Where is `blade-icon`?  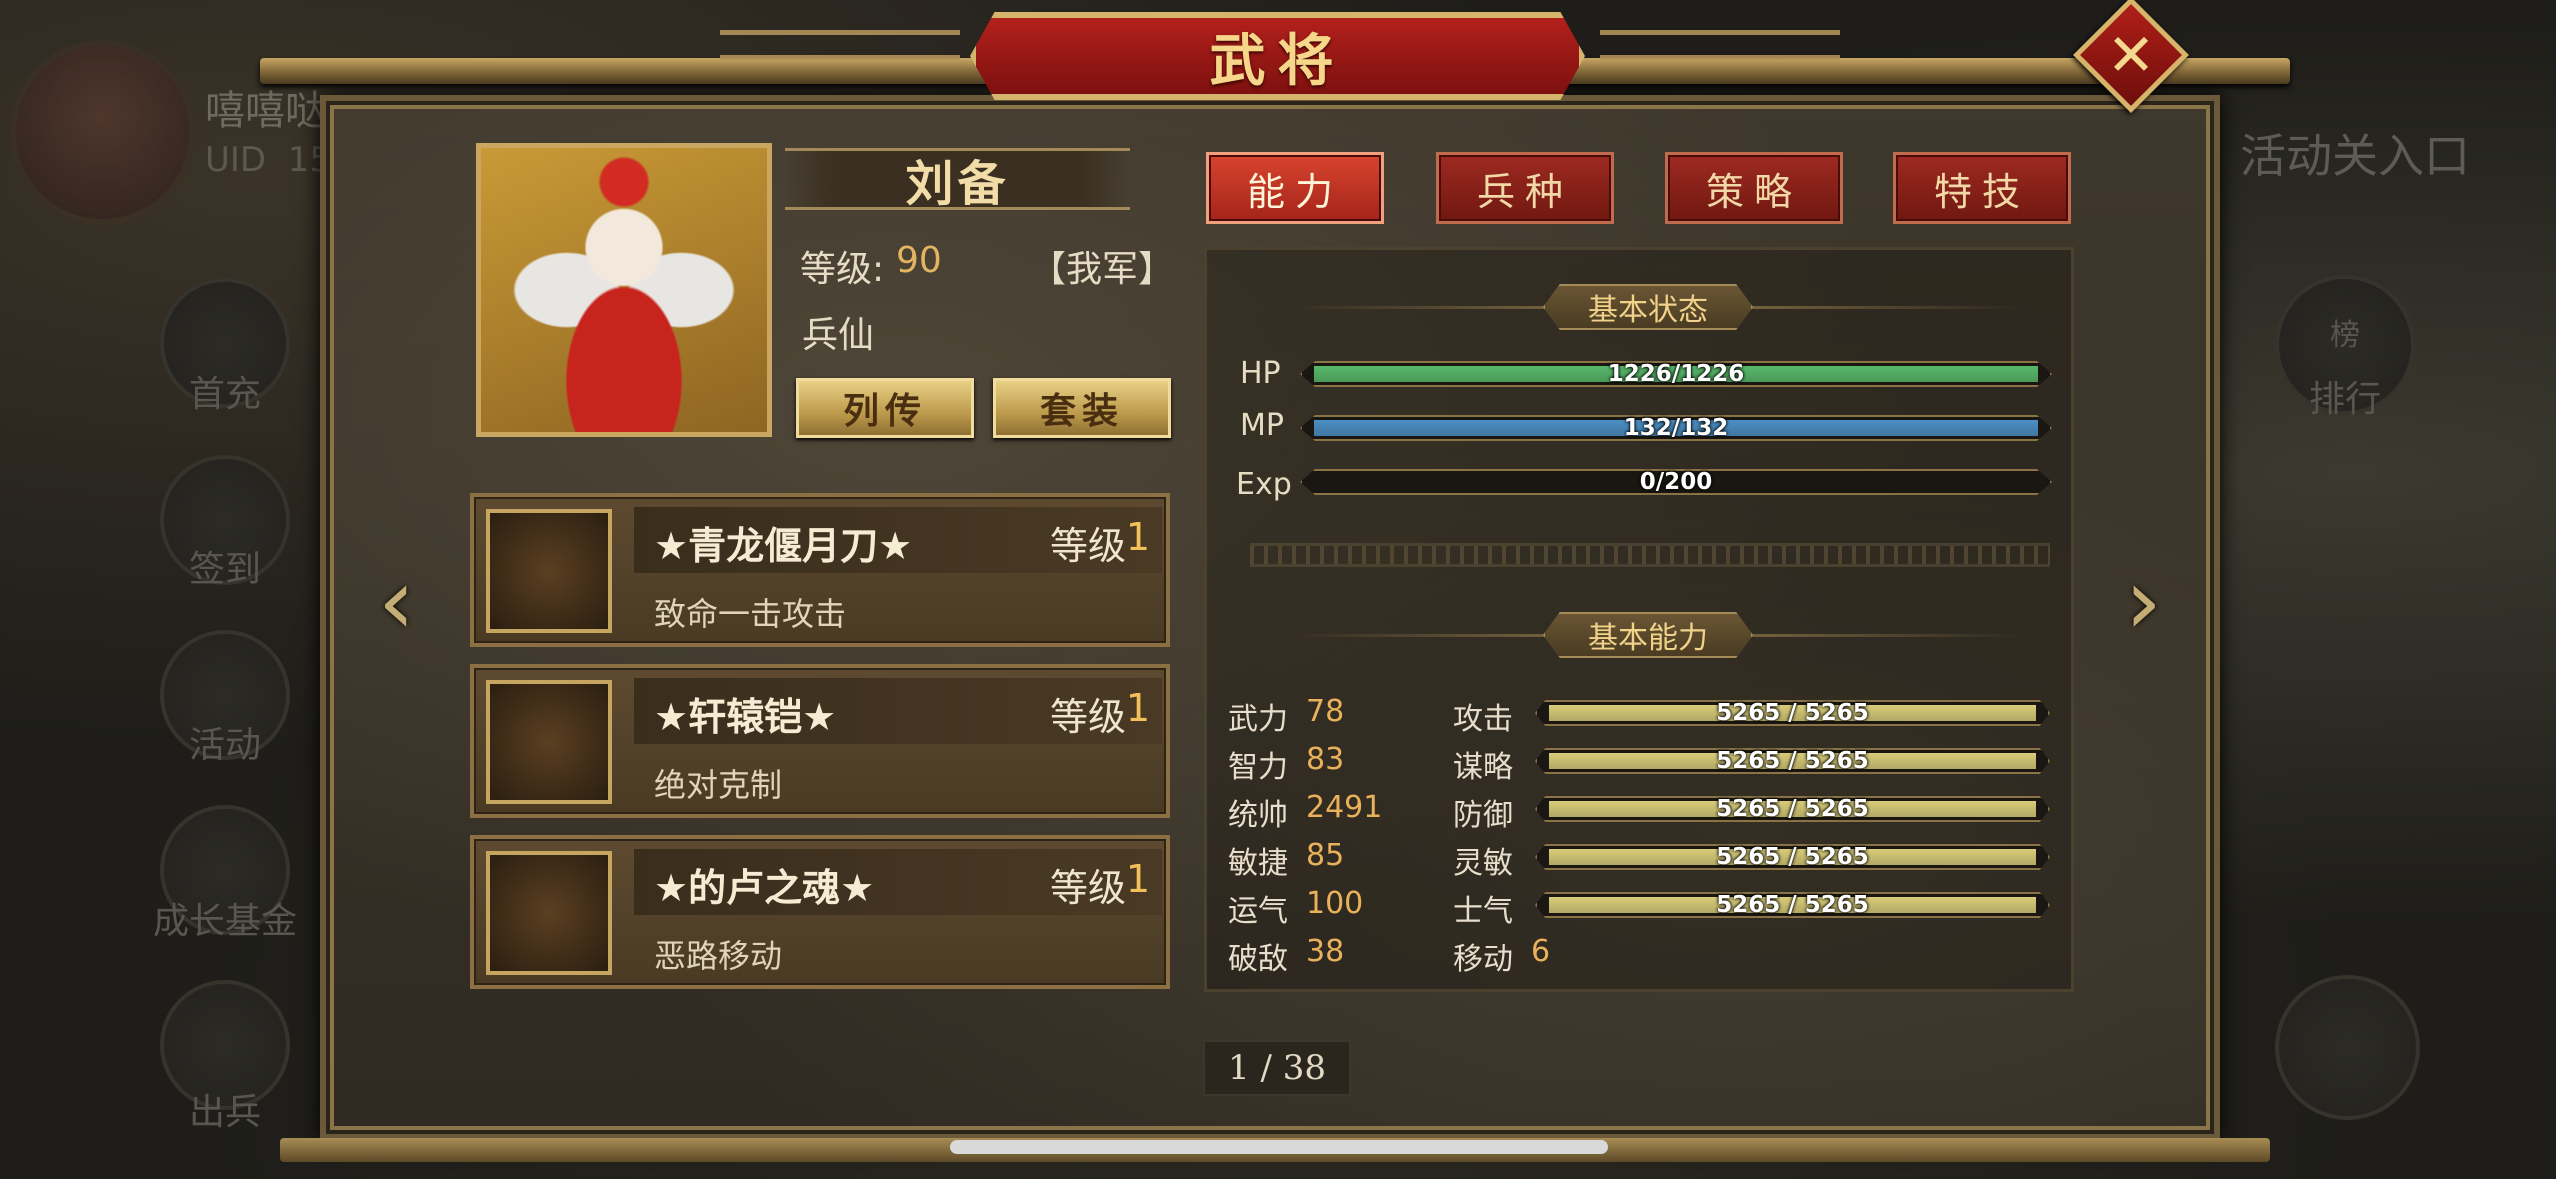 blade-icon is located at coordinates (549, 571).